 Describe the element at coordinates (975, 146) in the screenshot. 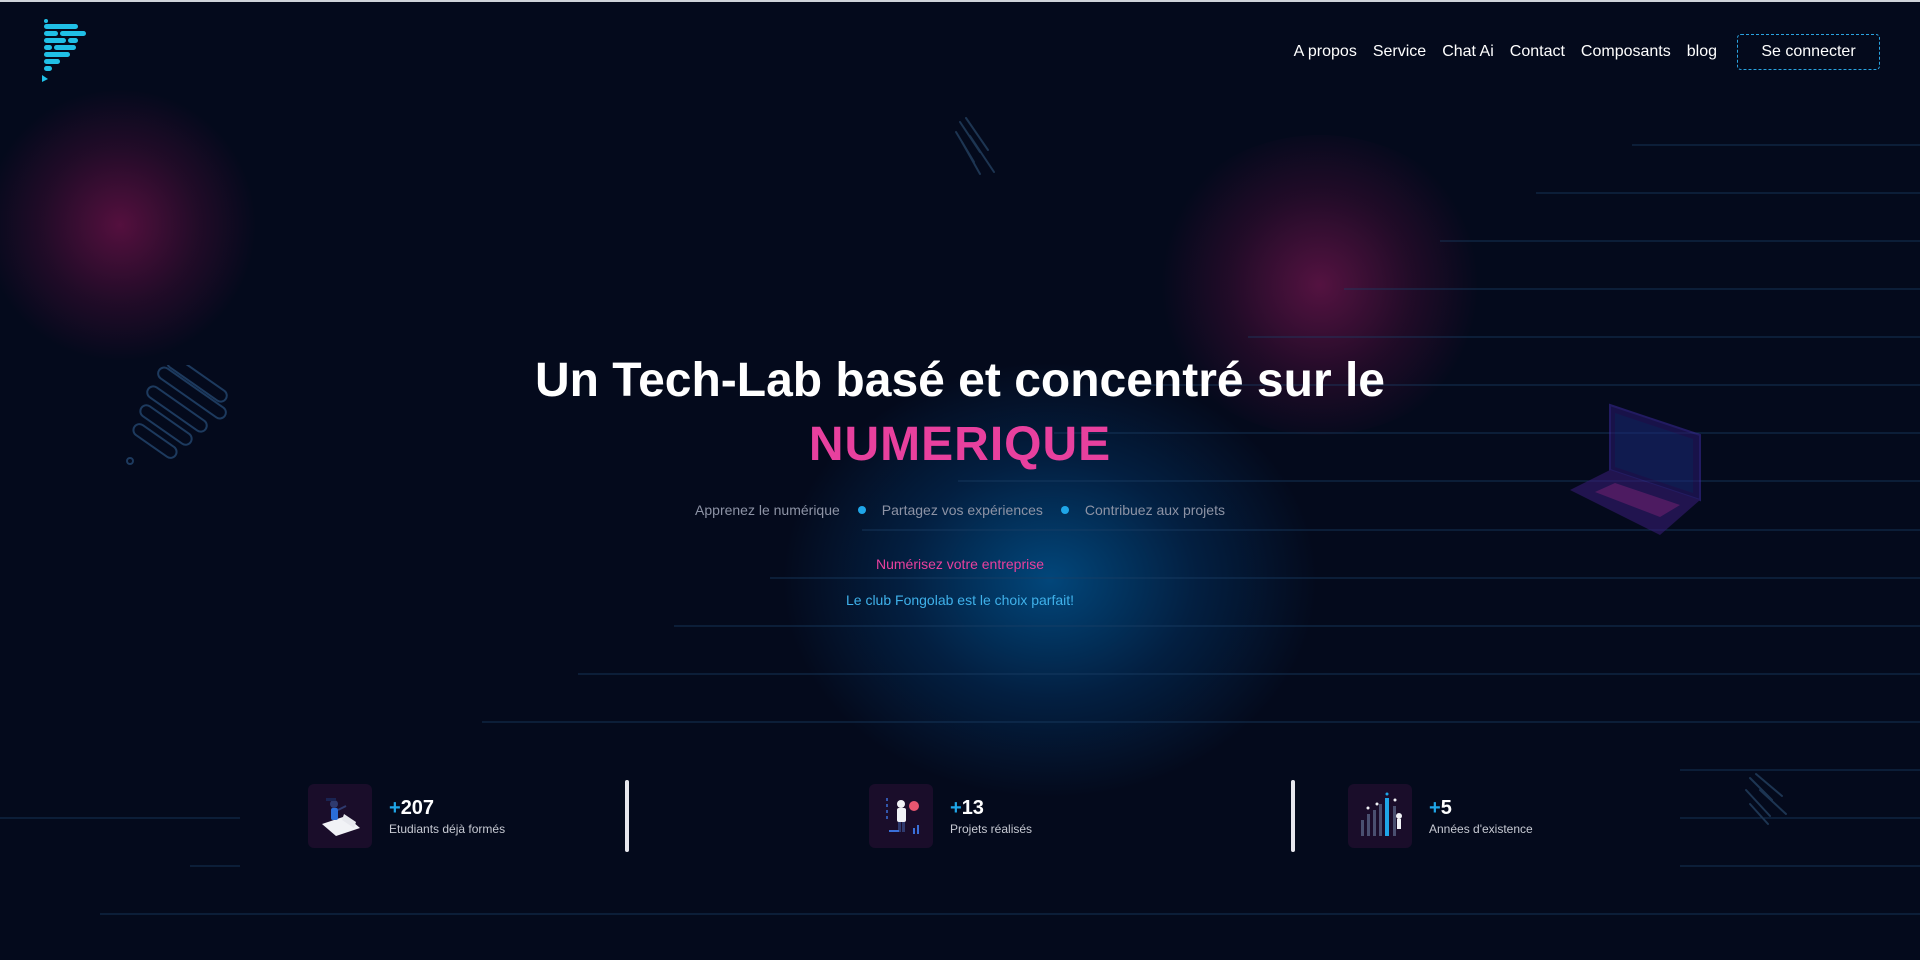

I see `deco-pills-top-icon` at that location.